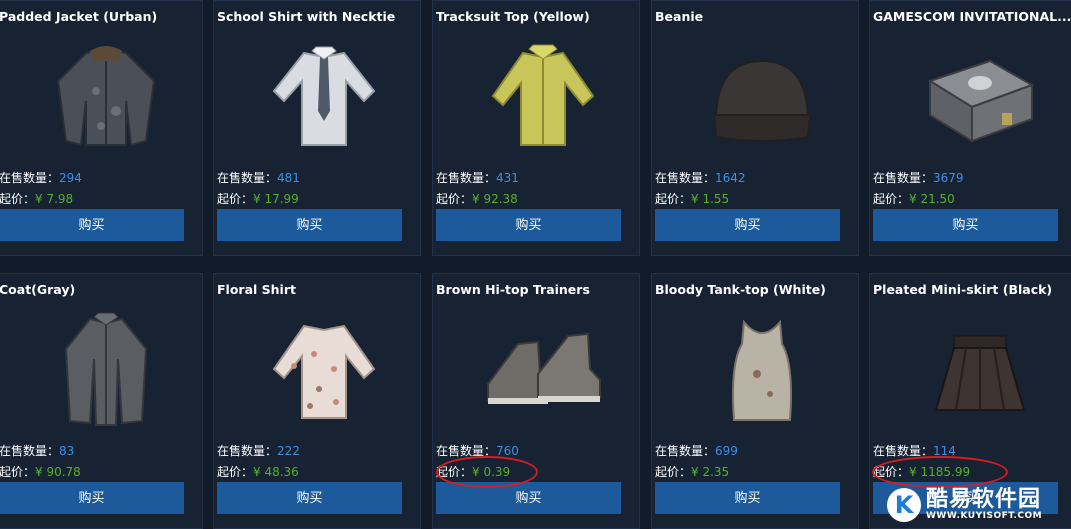  Describe the element at coordinates (980, 369) in the screenshot. I see `skirt-icon` at that location.